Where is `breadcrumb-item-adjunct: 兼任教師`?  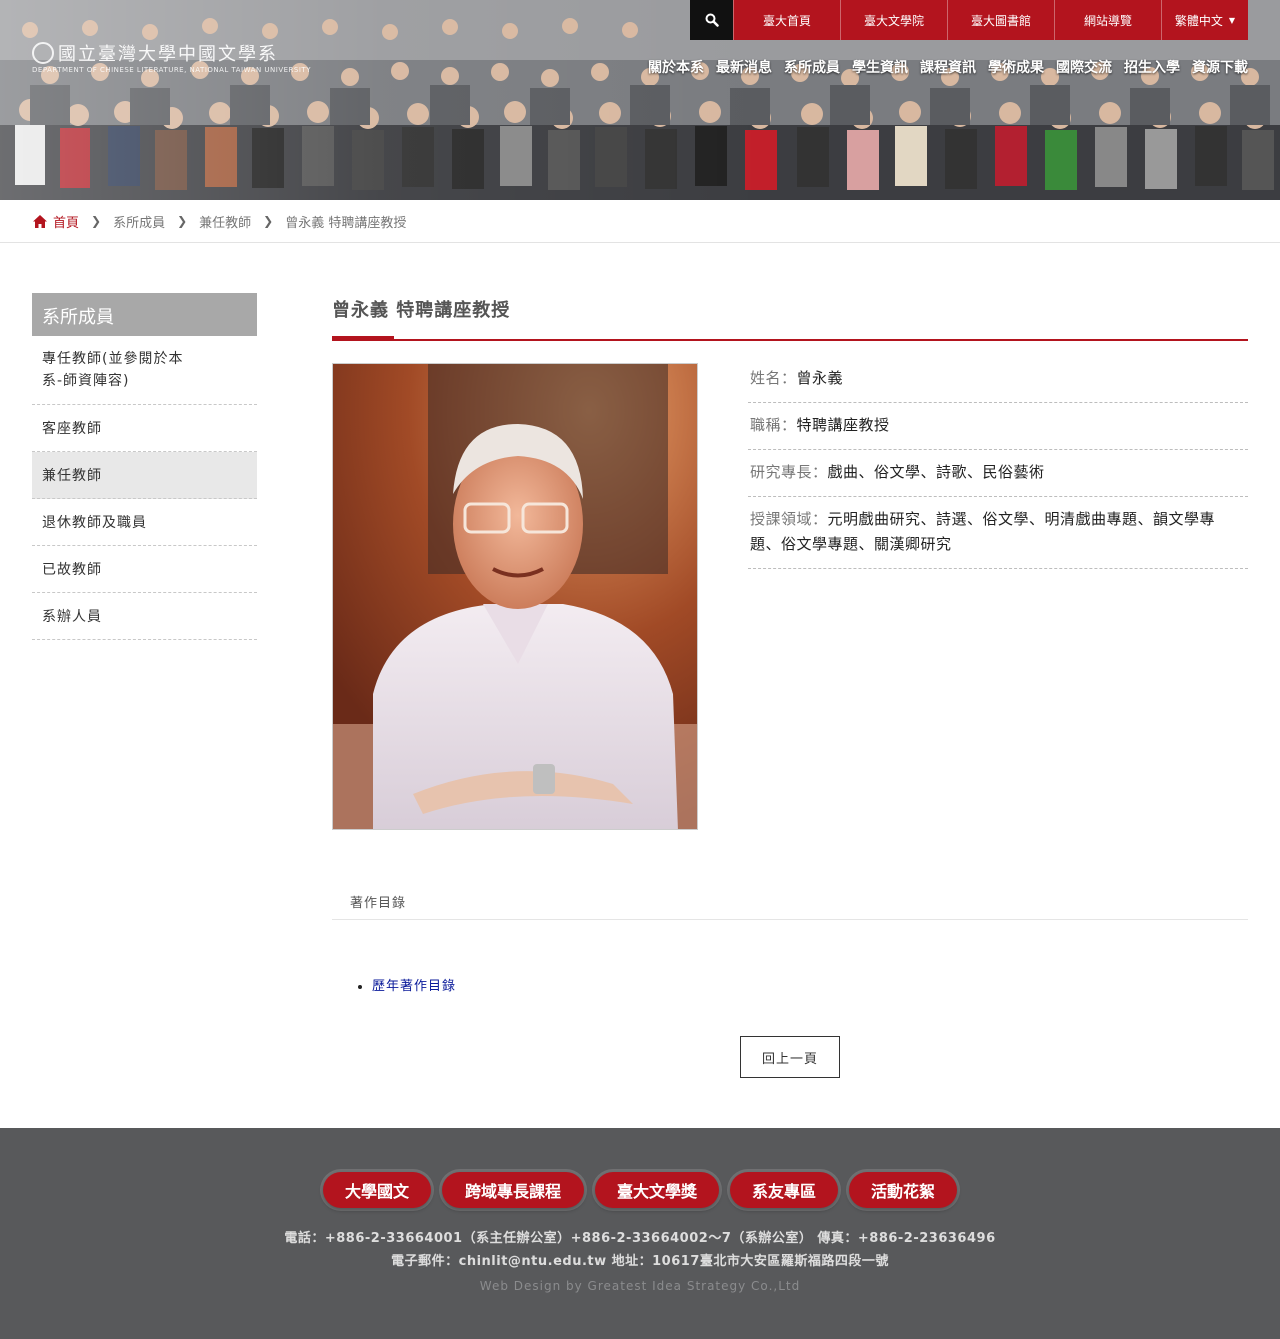 breadcrumb-item-adjunct: 兼任教師 is located at coordinates (225, 221).